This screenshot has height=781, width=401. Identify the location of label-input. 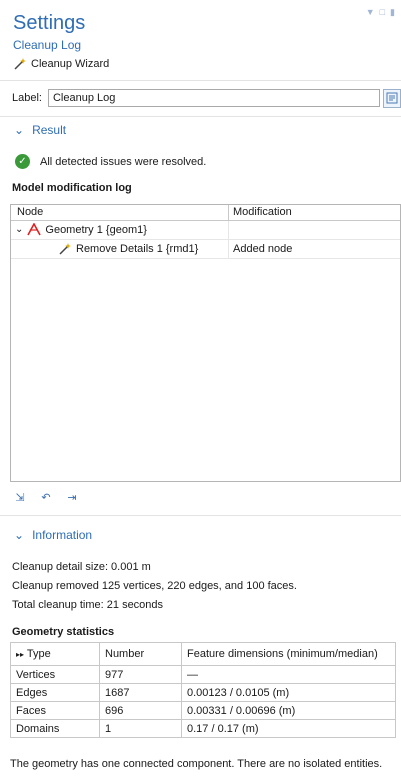
(213, 98).